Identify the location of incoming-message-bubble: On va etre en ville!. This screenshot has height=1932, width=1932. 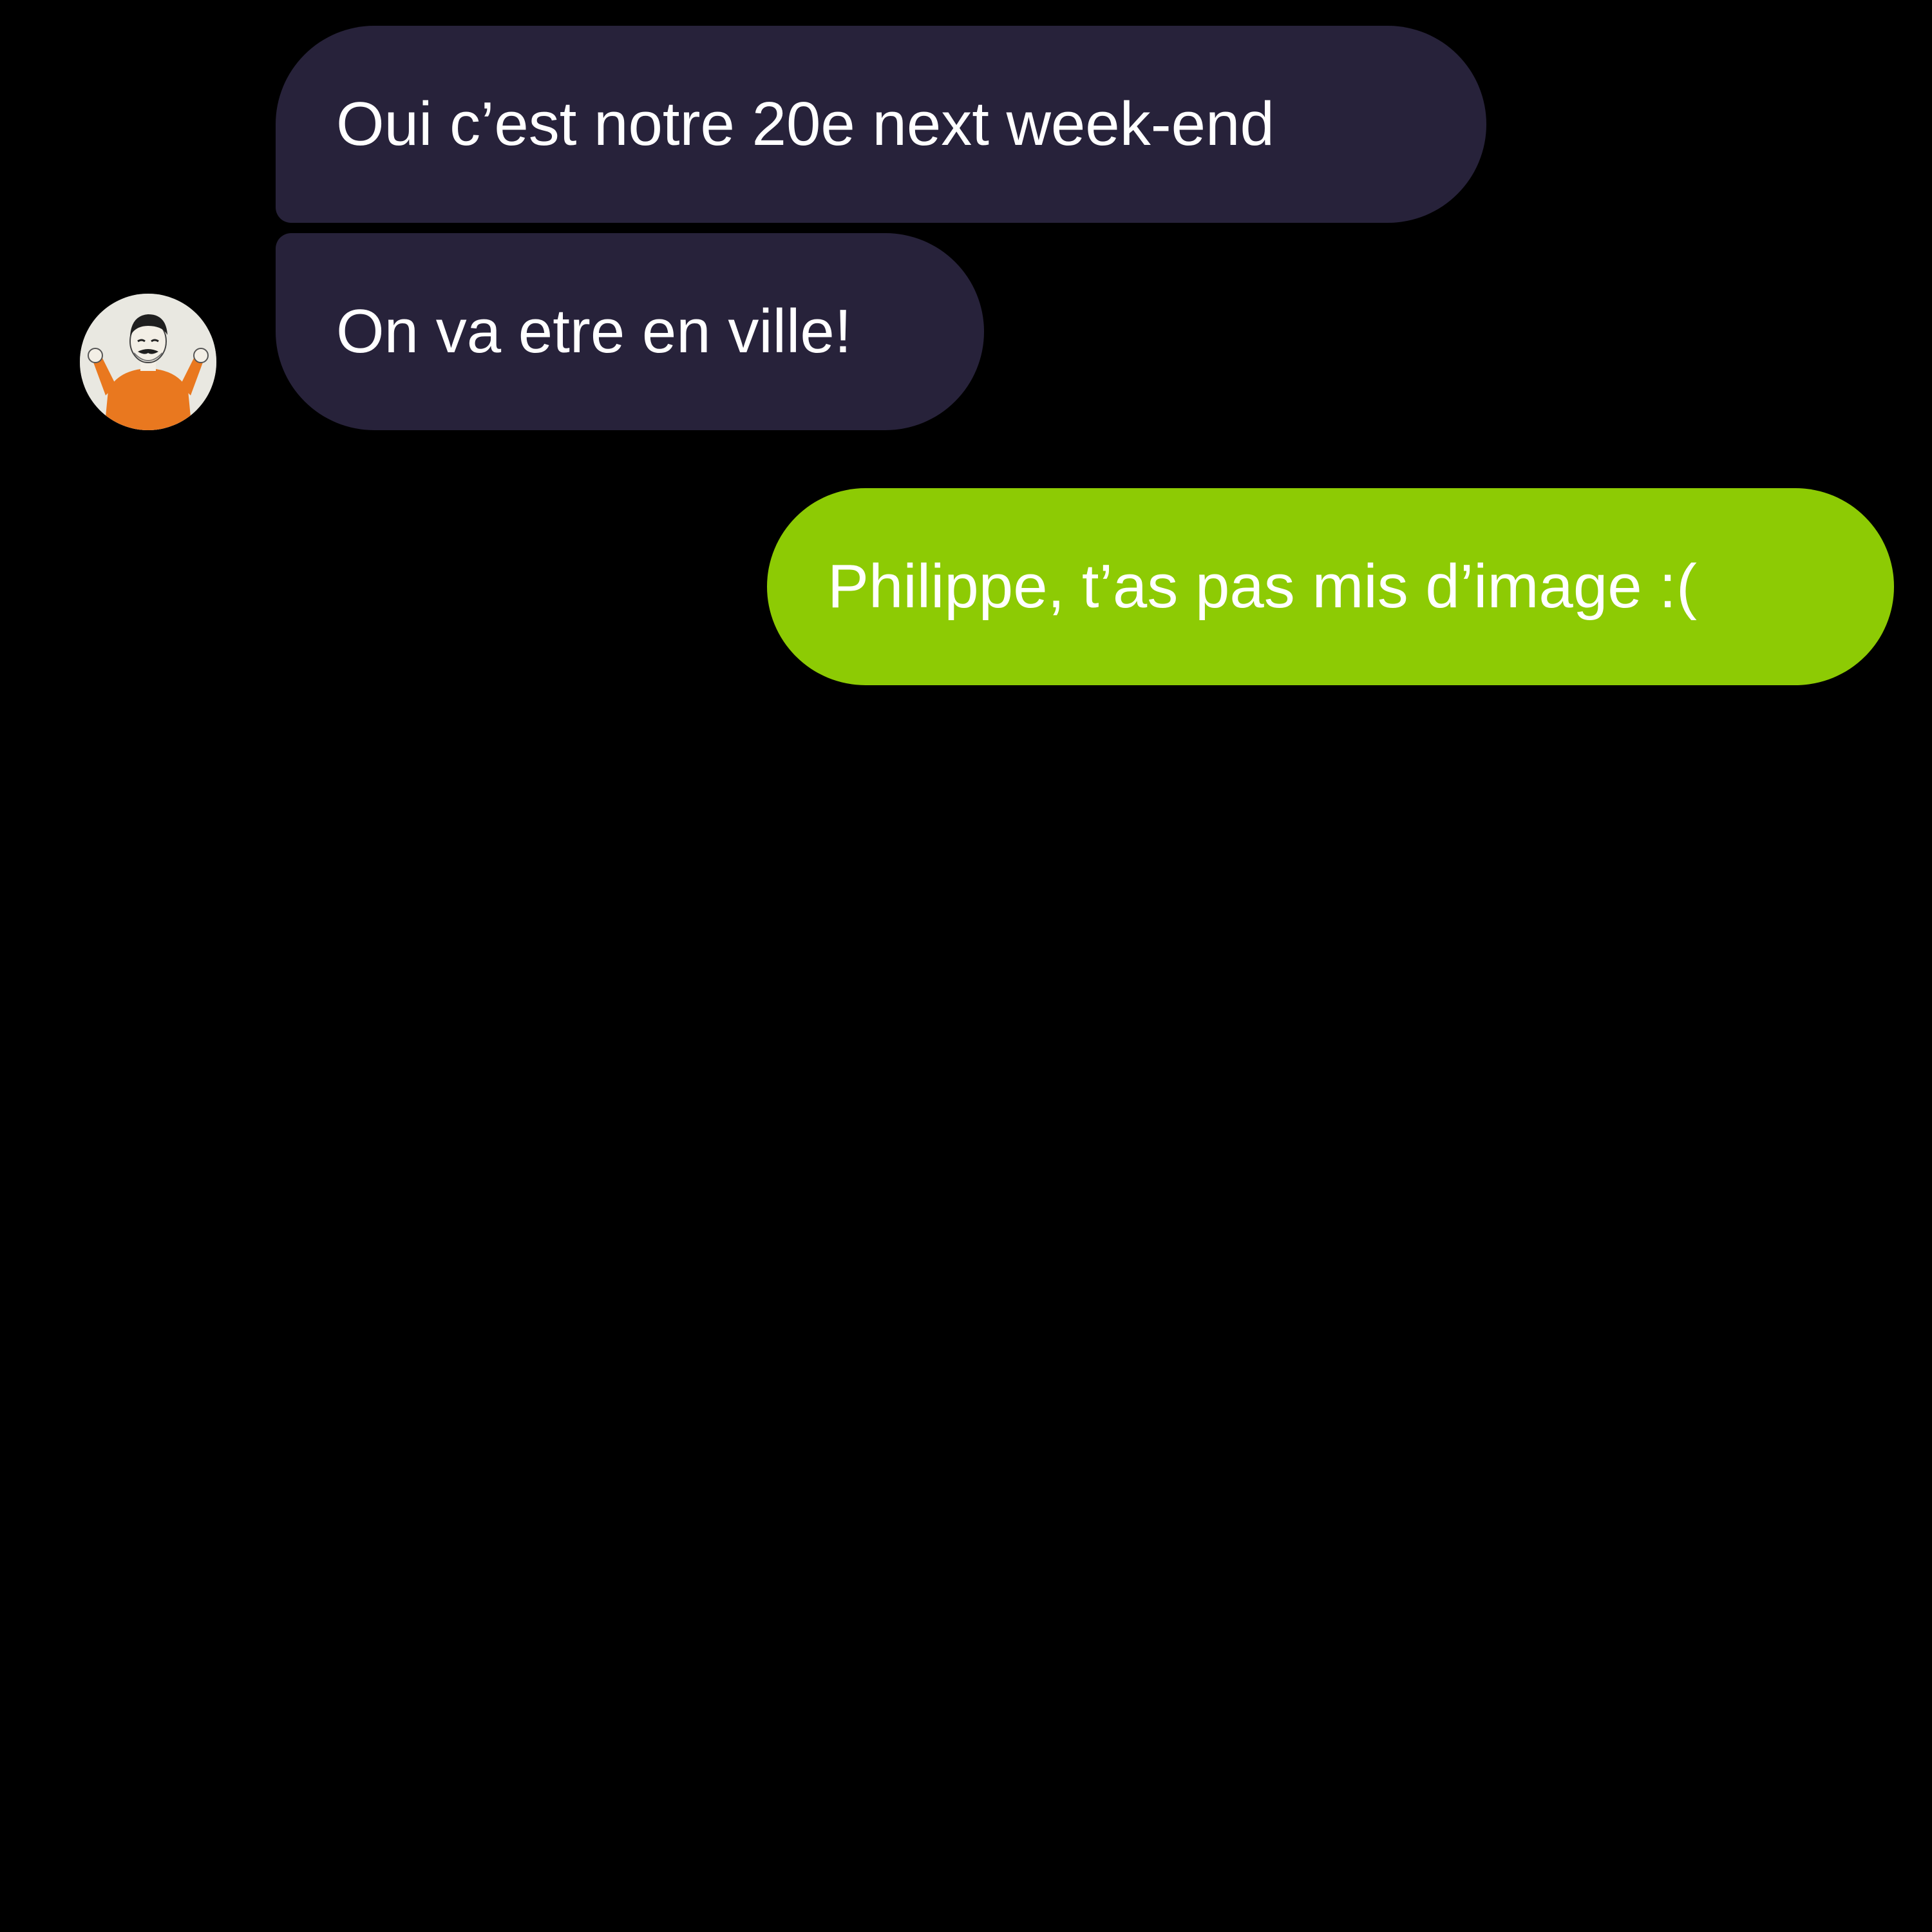
(630, 332).